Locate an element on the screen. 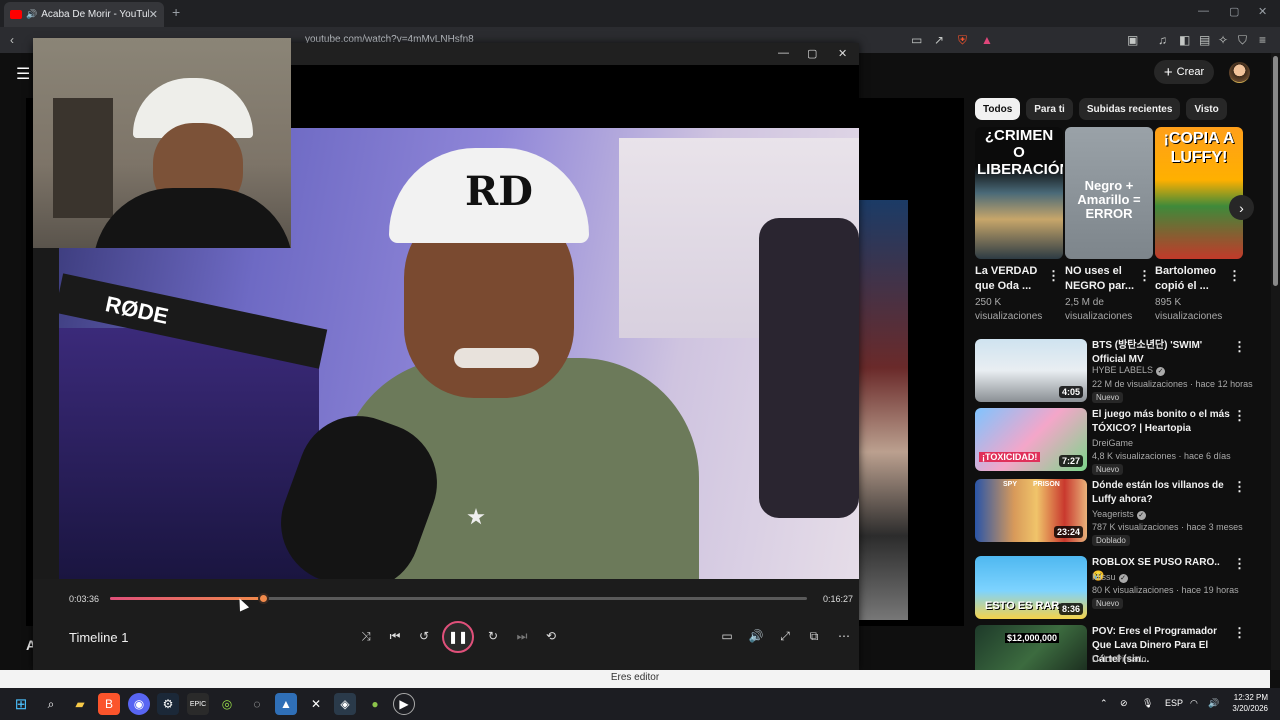 The width and height of the screenshot is (1280, 720). forward-icon: ↻ is located at coordinates (493, 636).